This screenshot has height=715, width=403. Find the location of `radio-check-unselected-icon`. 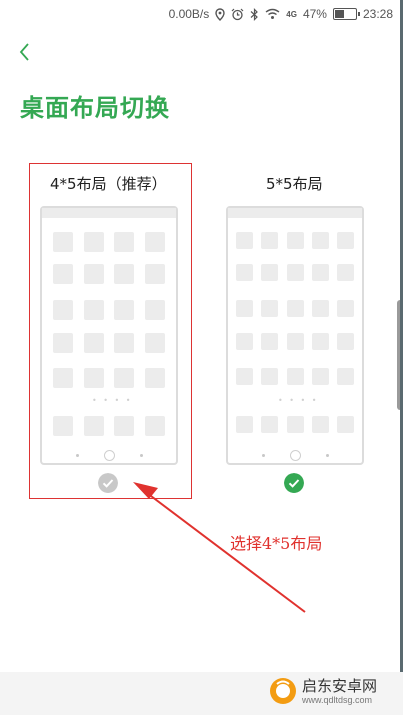

radio-check-unselected-icon is located at coordinates (108, 483).